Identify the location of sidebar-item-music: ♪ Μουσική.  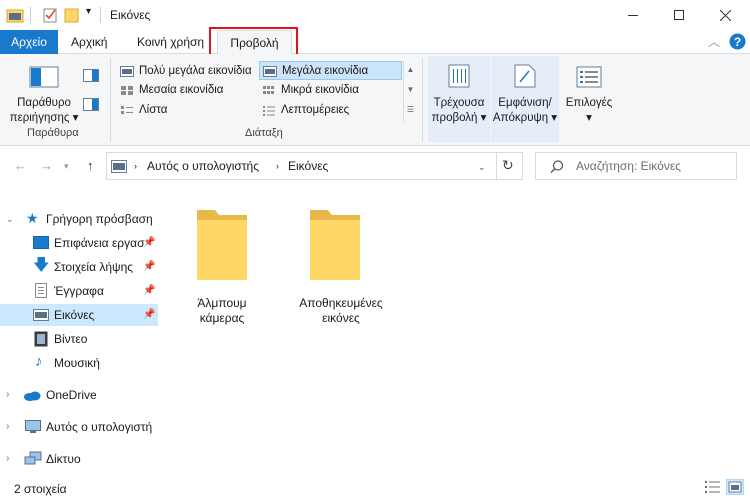
(79, 363).